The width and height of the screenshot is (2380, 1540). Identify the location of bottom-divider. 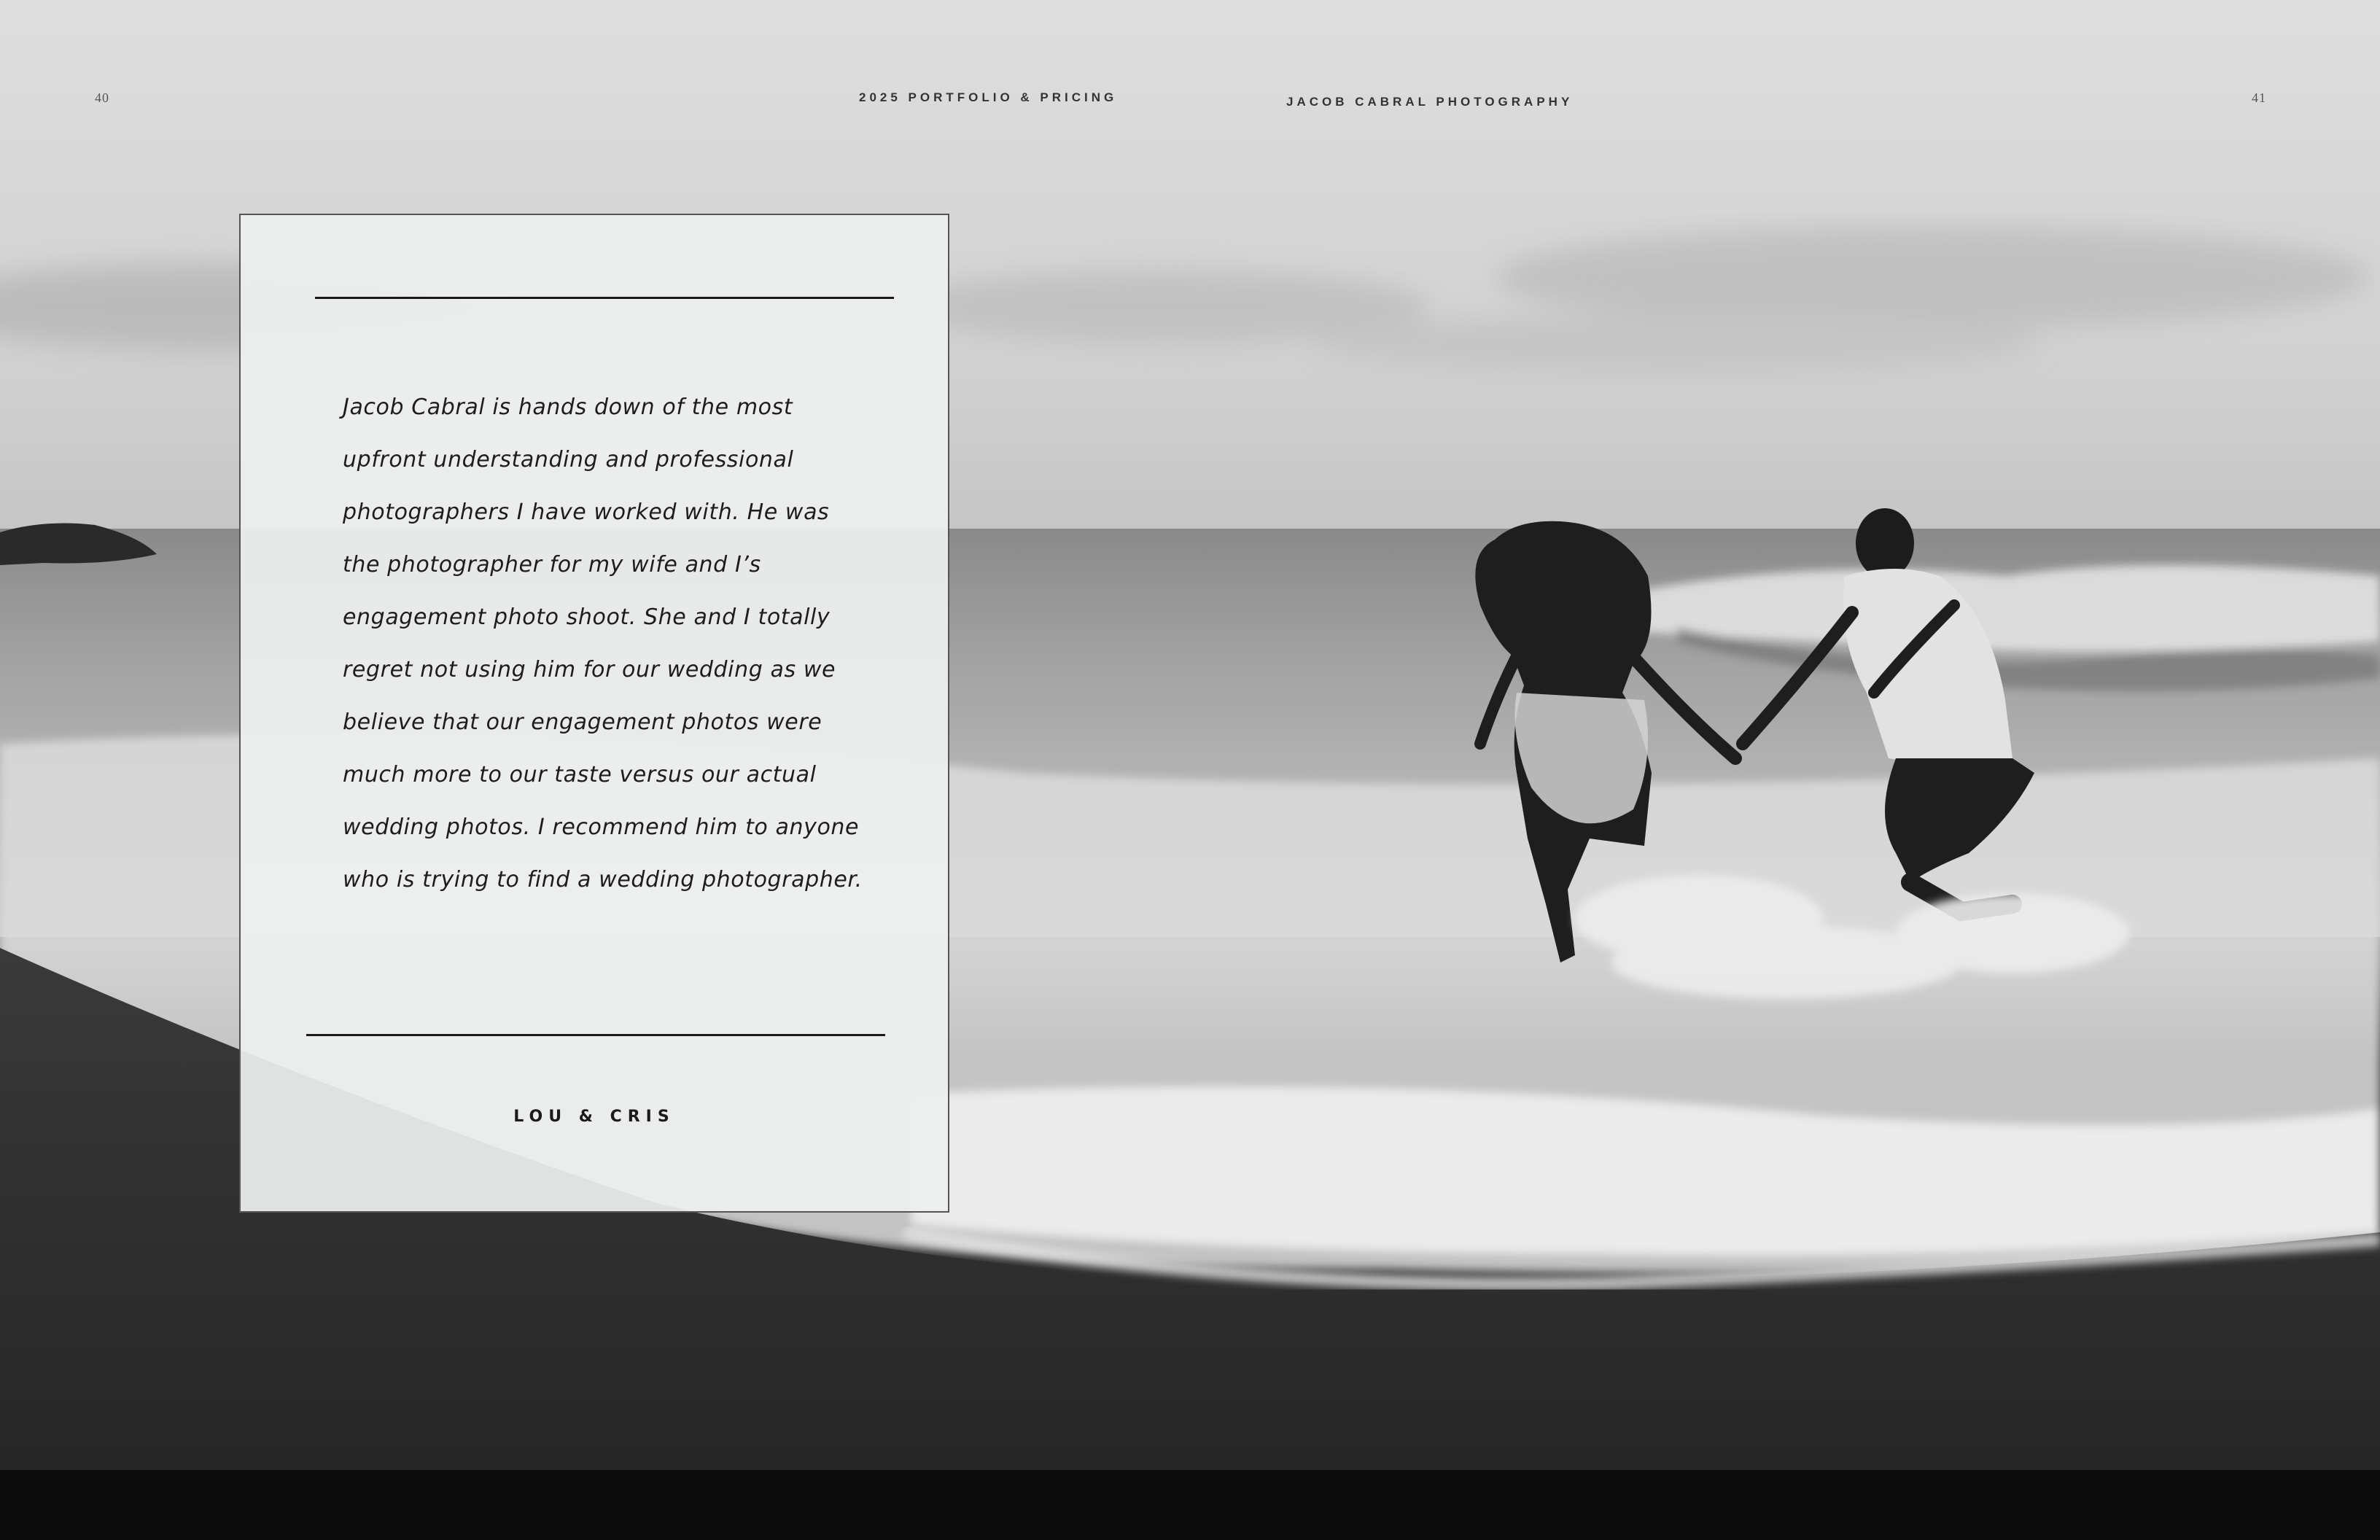
(595, 1035).